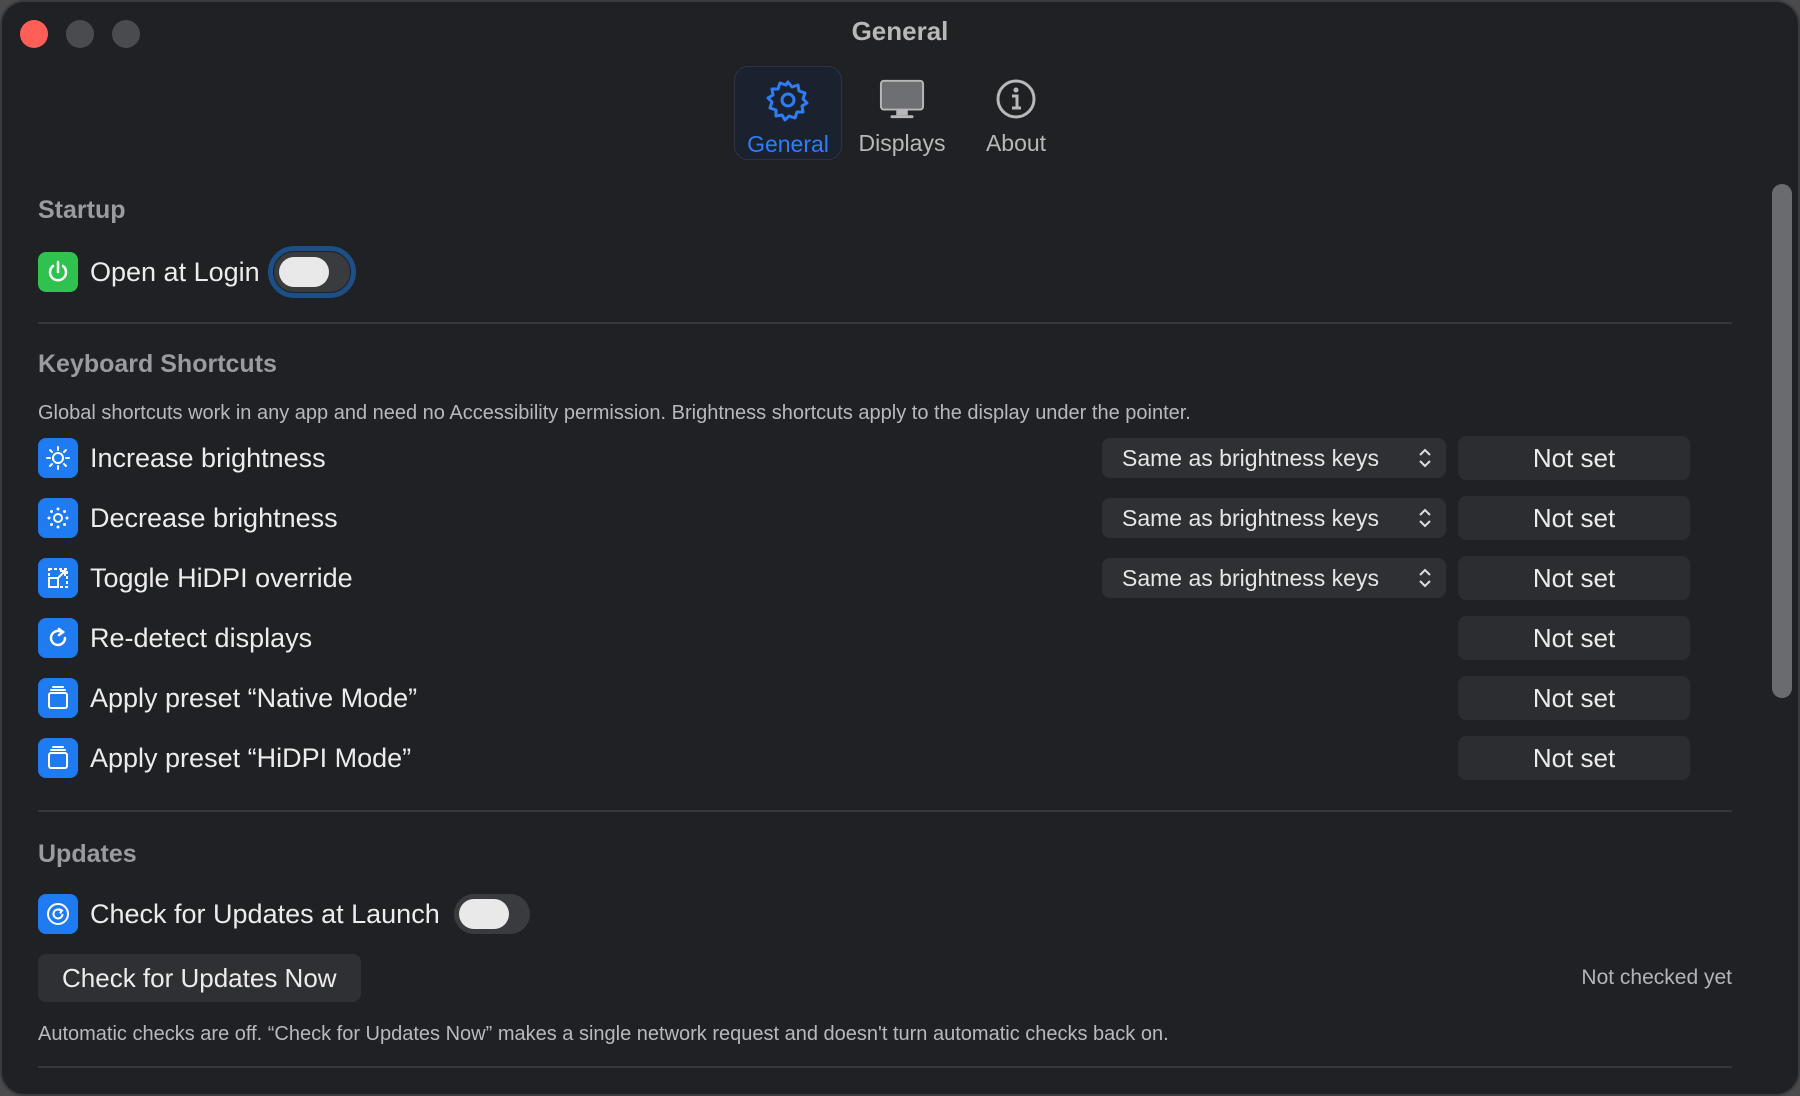 The height and width of the screenshot is (1096, 1800). What do you see at coordinates (788, 100) in the screenshot?
I see `gear-icon` at bounding box center [788, 100].